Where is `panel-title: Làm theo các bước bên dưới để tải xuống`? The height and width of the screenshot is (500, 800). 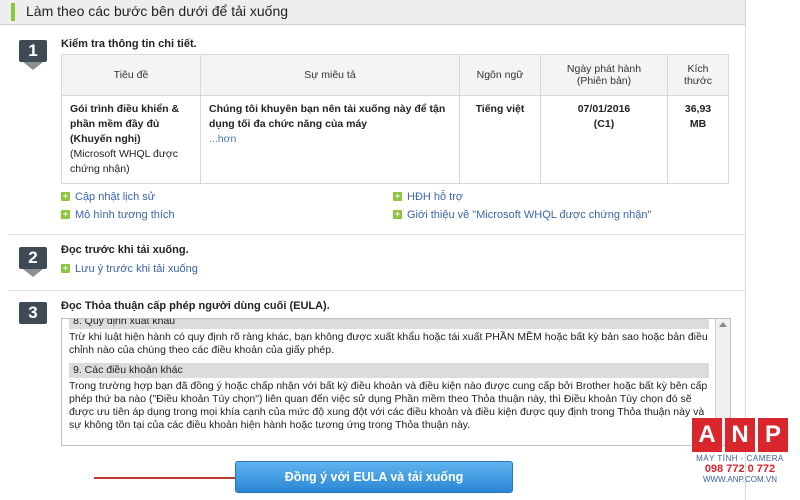
panel-title: Làm theo các bước bên dưới để tải xuống is located at coordinates (157, 11).